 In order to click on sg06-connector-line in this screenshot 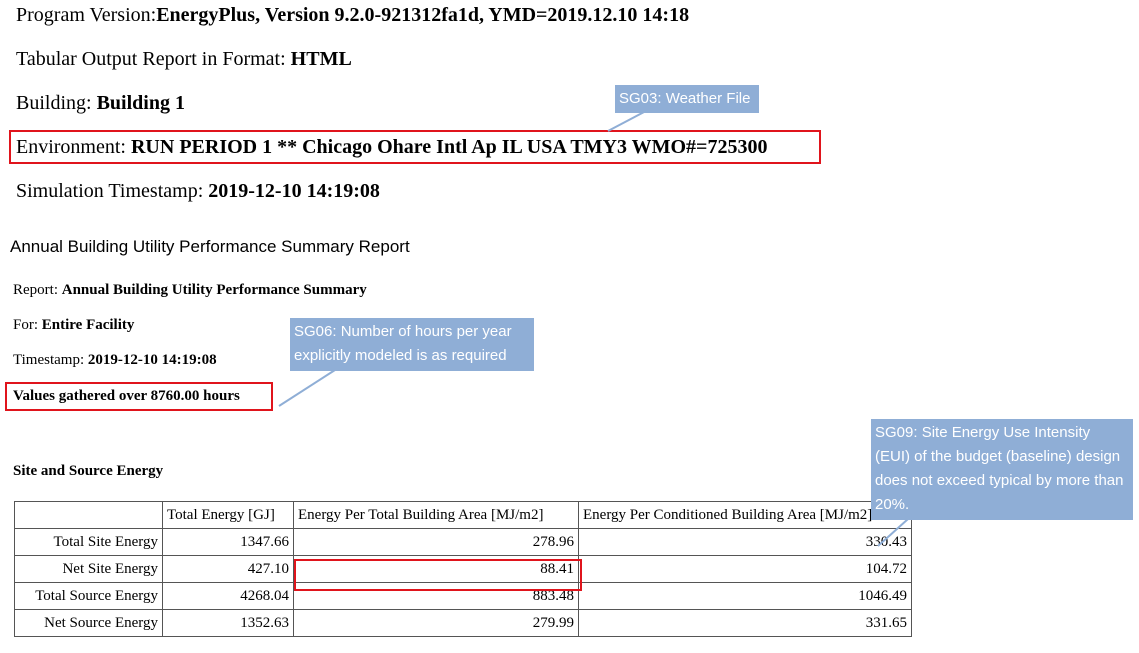, I will do `click(307, 388)`.